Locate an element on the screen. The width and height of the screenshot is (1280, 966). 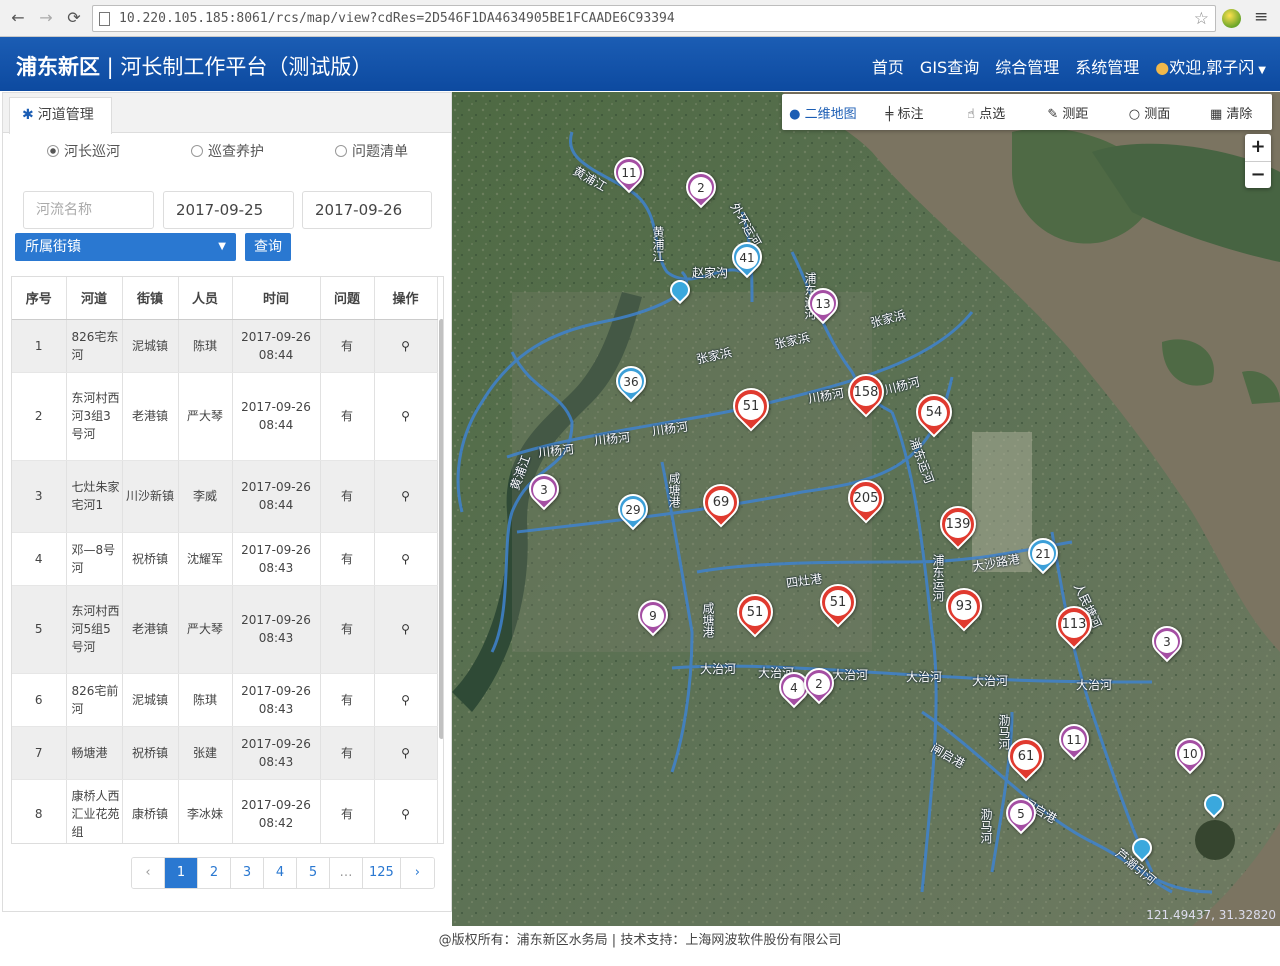
table-row: 8 康桥人西汇业花苑组 康桥镇 李冰妹 2017-09-26 08:42 有 ⚲ is located at coordinates (225, 811).